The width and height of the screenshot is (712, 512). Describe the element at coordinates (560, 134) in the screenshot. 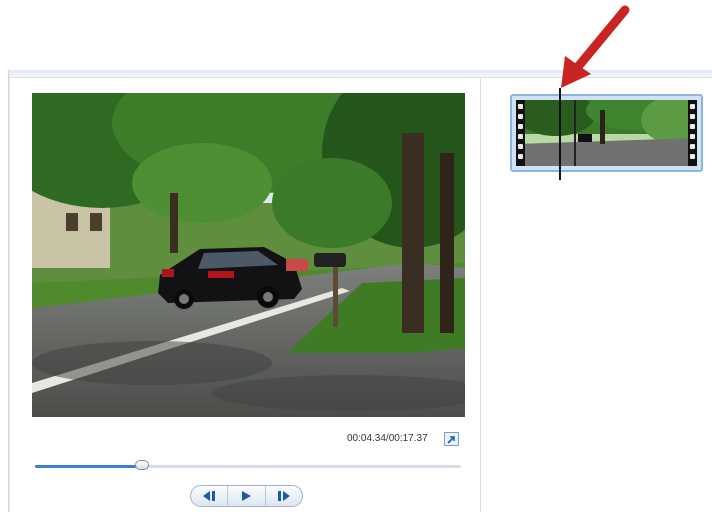

I see `storyboard-playhead` at that location.